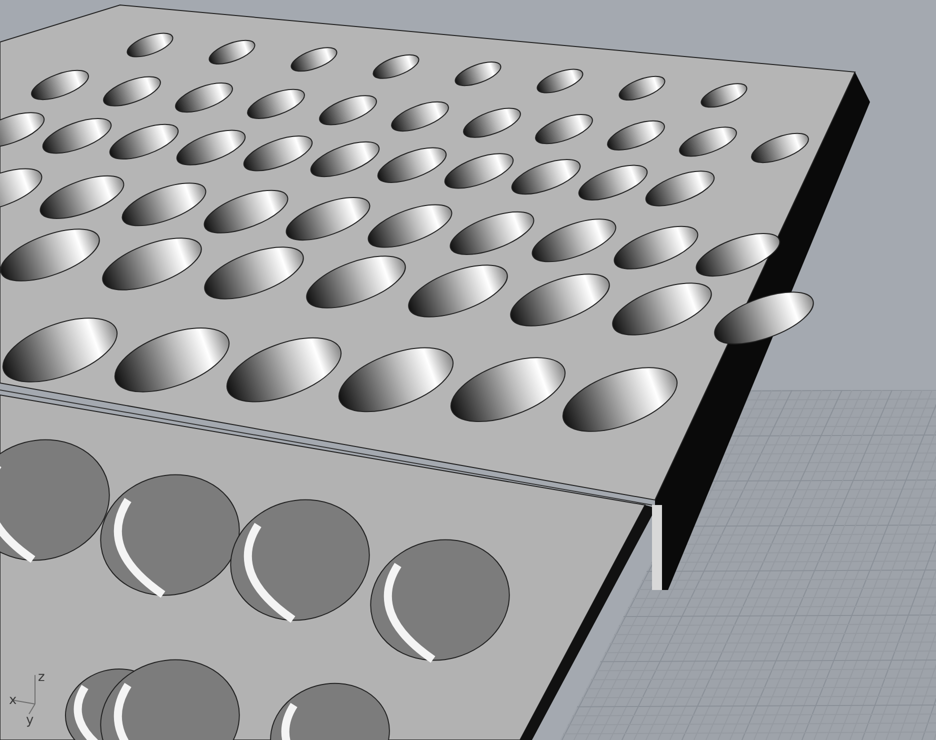 The image size is (936, 740). What do you see at coordinates (24, 694) in the screenshot?
I see `axis-icon` at bounding box center [24, 694].